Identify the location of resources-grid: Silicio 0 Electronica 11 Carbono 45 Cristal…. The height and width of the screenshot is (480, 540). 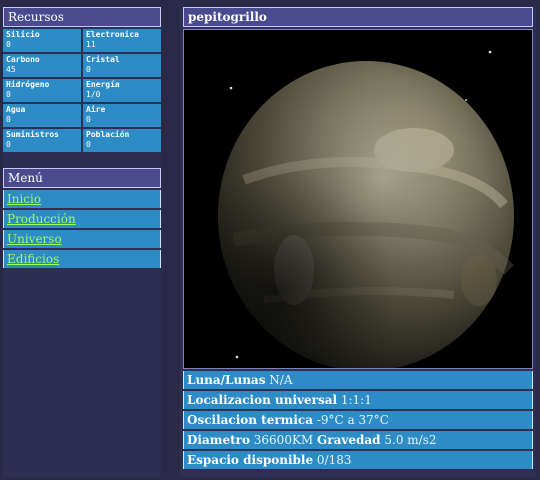
(82, 90).